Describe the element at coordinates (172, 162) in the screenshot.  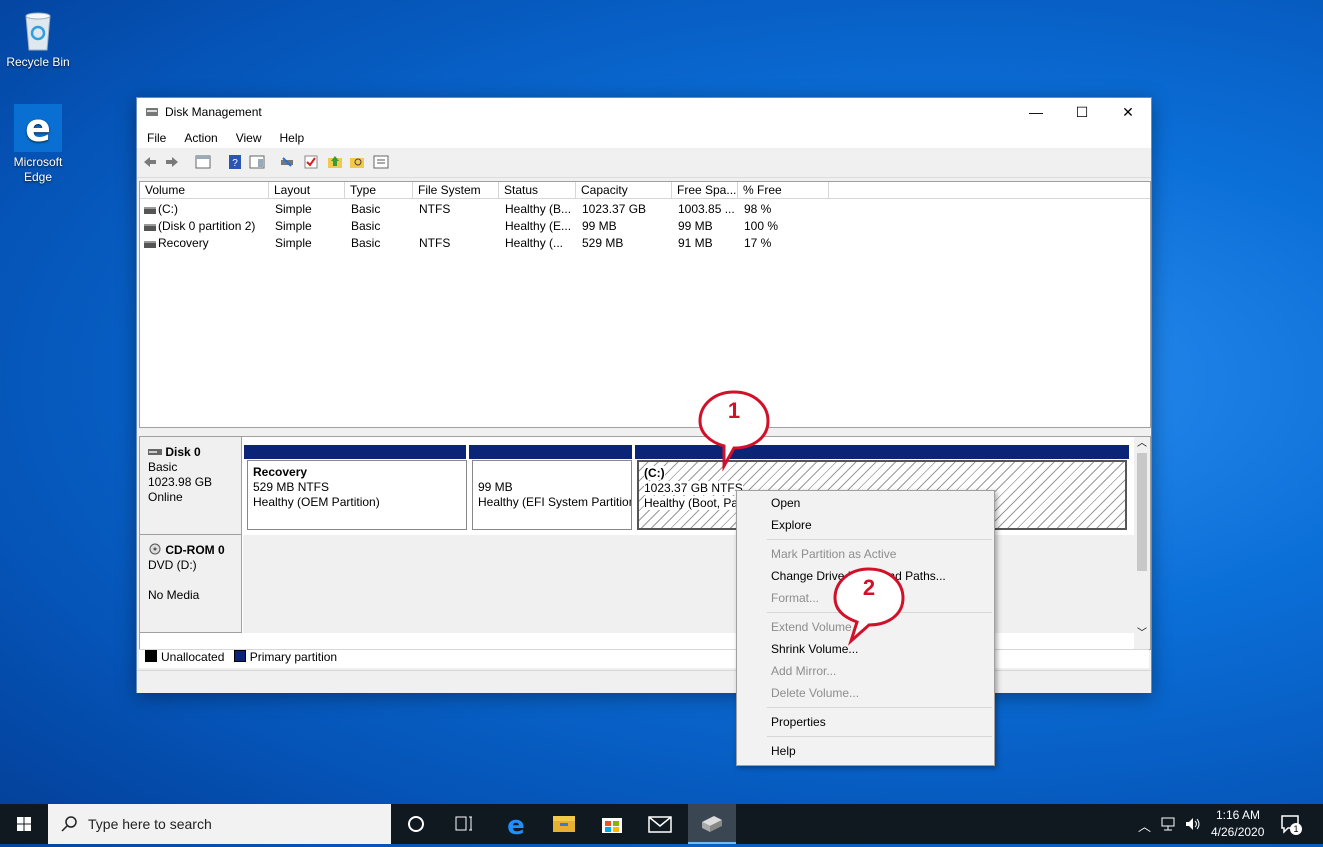
I see `forward-icon` at that location.